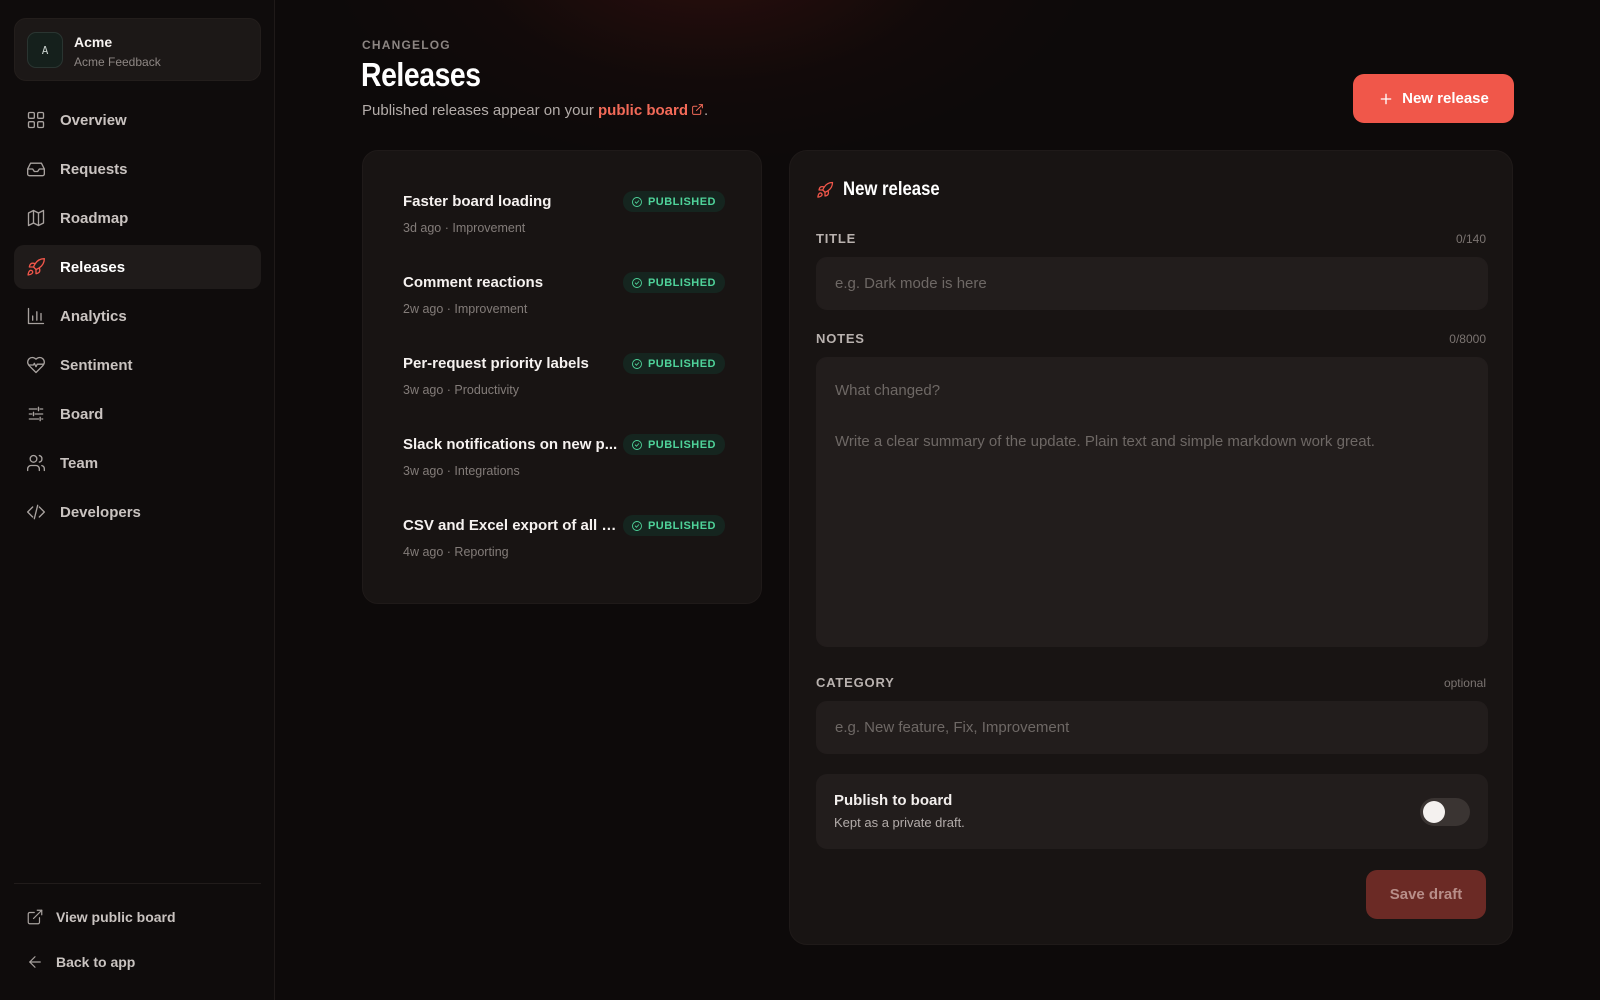  Describe the element at coordinates (36, 414) in the screenshot. I see `sliders-icon` at that location.